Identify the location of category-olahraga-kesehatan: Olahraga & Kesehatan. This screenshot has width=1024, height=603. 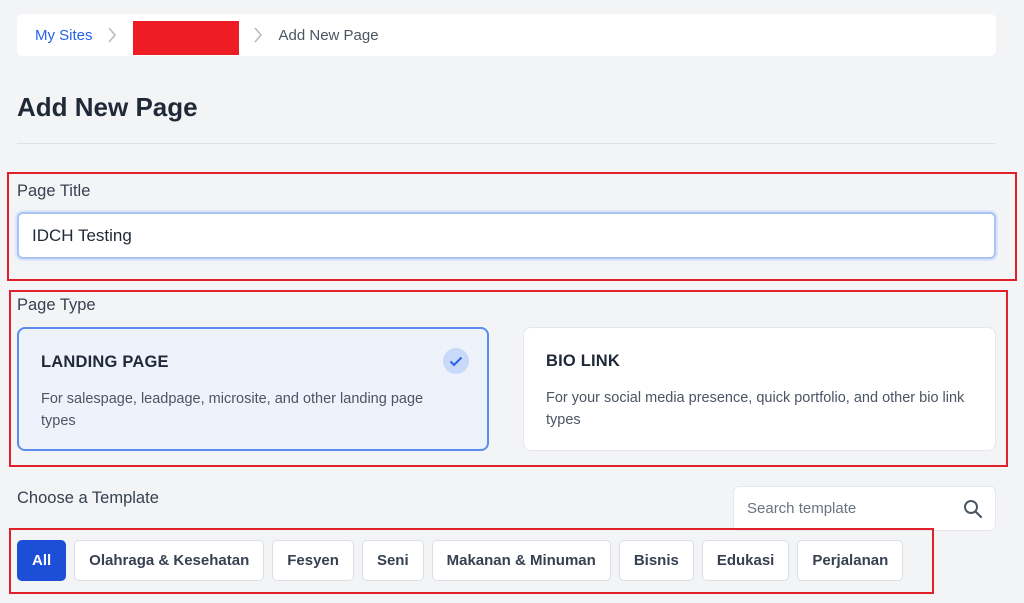
(169, 560).